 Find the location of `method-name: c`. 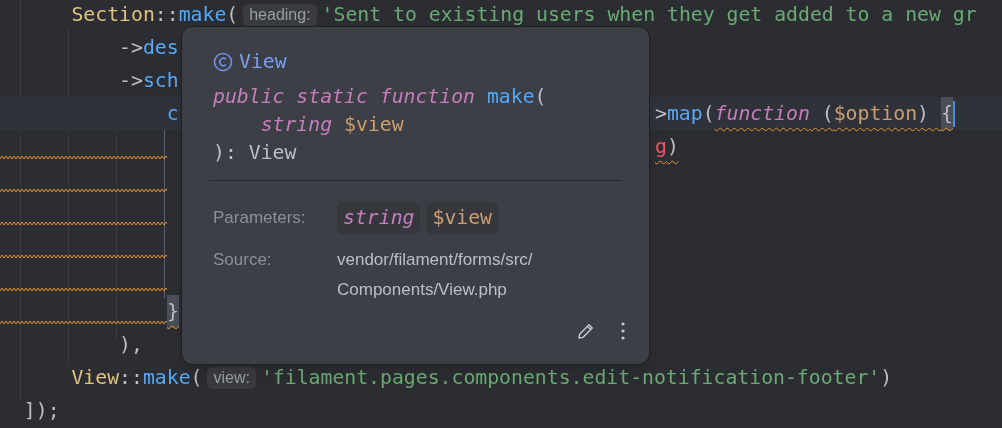

method-name: c is located at coordinates (172, 114).